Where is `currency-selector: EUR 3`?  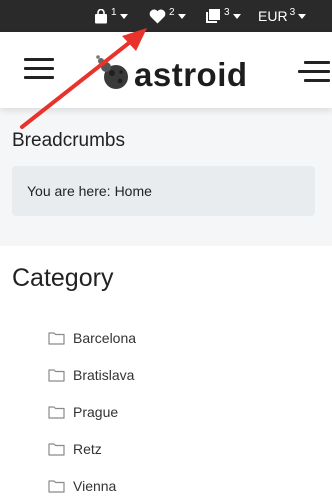 currency-selector: EUR 3 is located at coordinates (282, 16).